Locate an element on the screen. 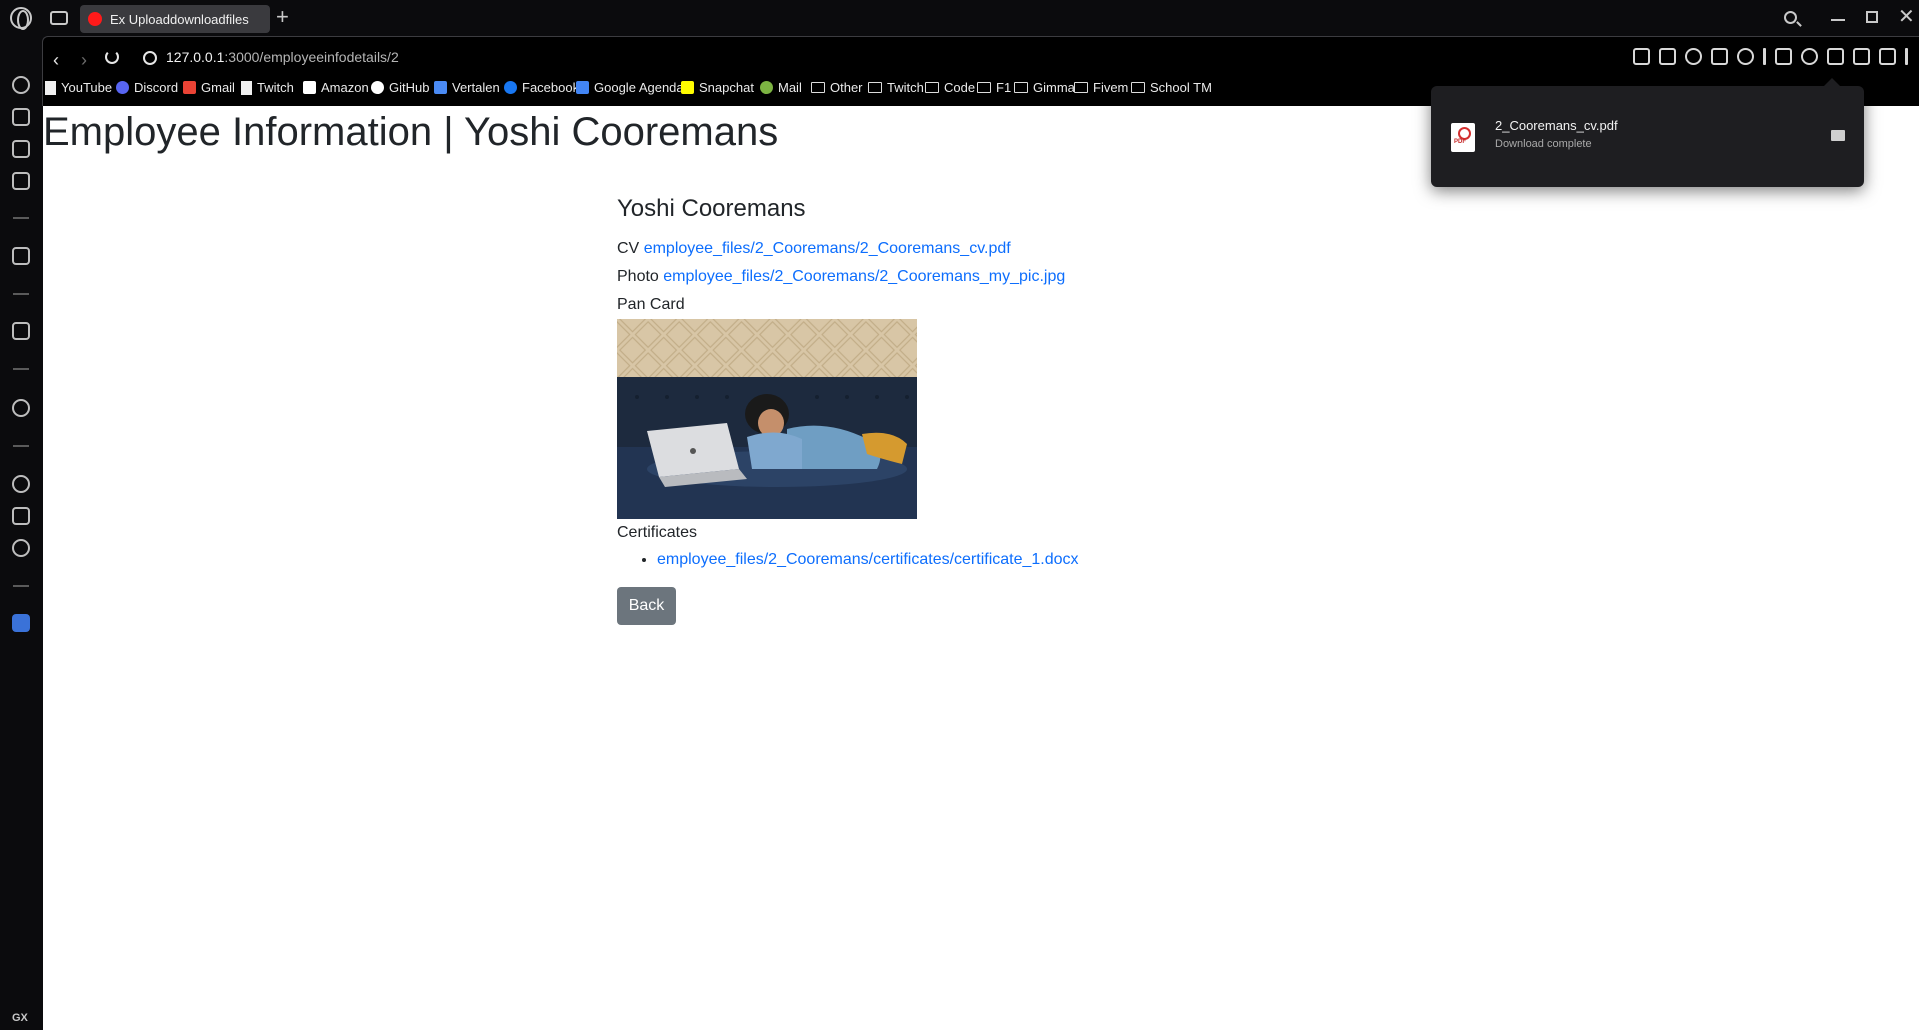 This screenshot has height=1030, width=1919. bookmark-label: Other is located at coordinates (846, 87).